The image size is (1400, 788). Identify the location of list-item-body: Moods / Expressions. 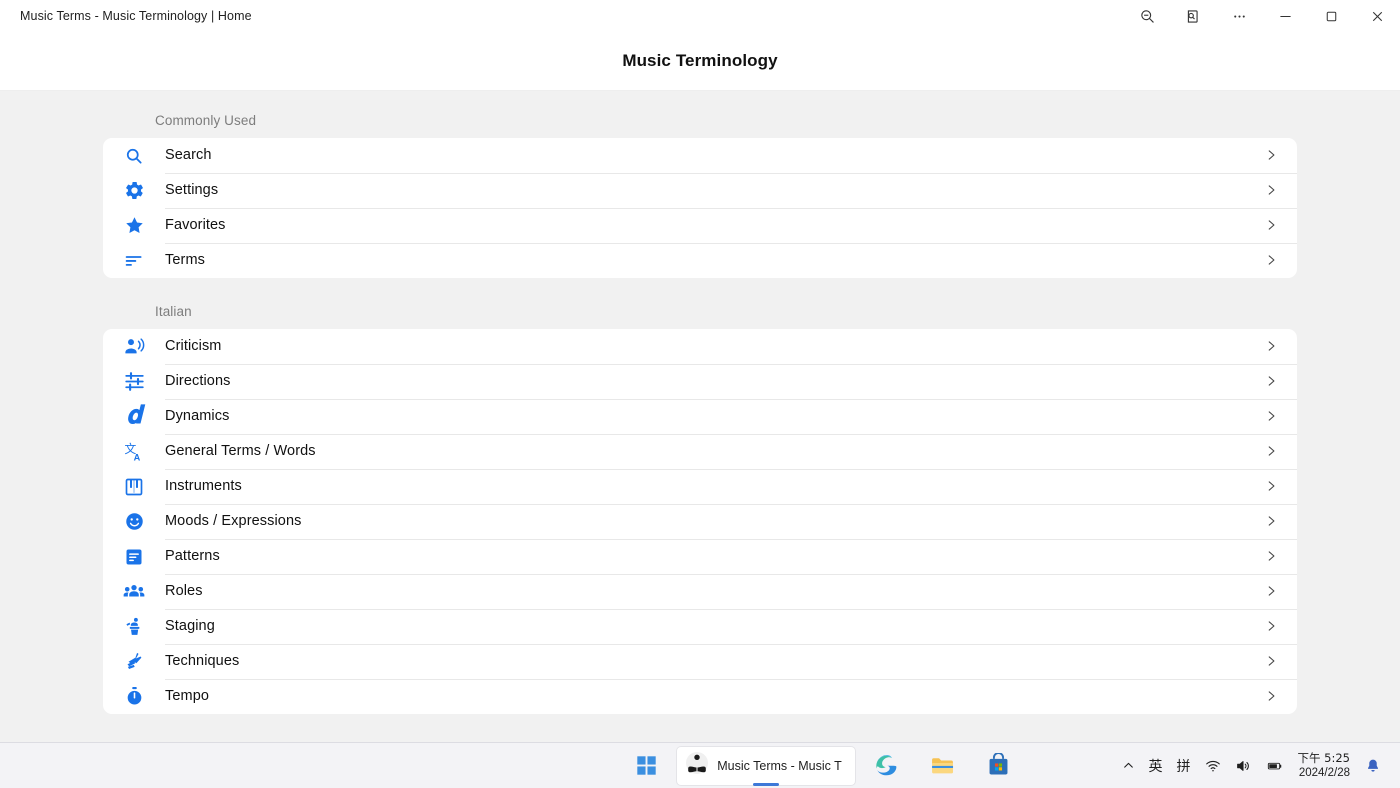
(731, 522).